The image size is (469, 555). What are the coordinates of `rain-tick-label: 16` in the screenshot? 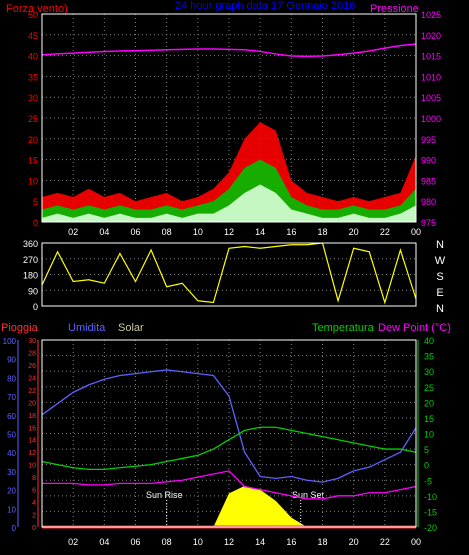 It's located at (32, 428).